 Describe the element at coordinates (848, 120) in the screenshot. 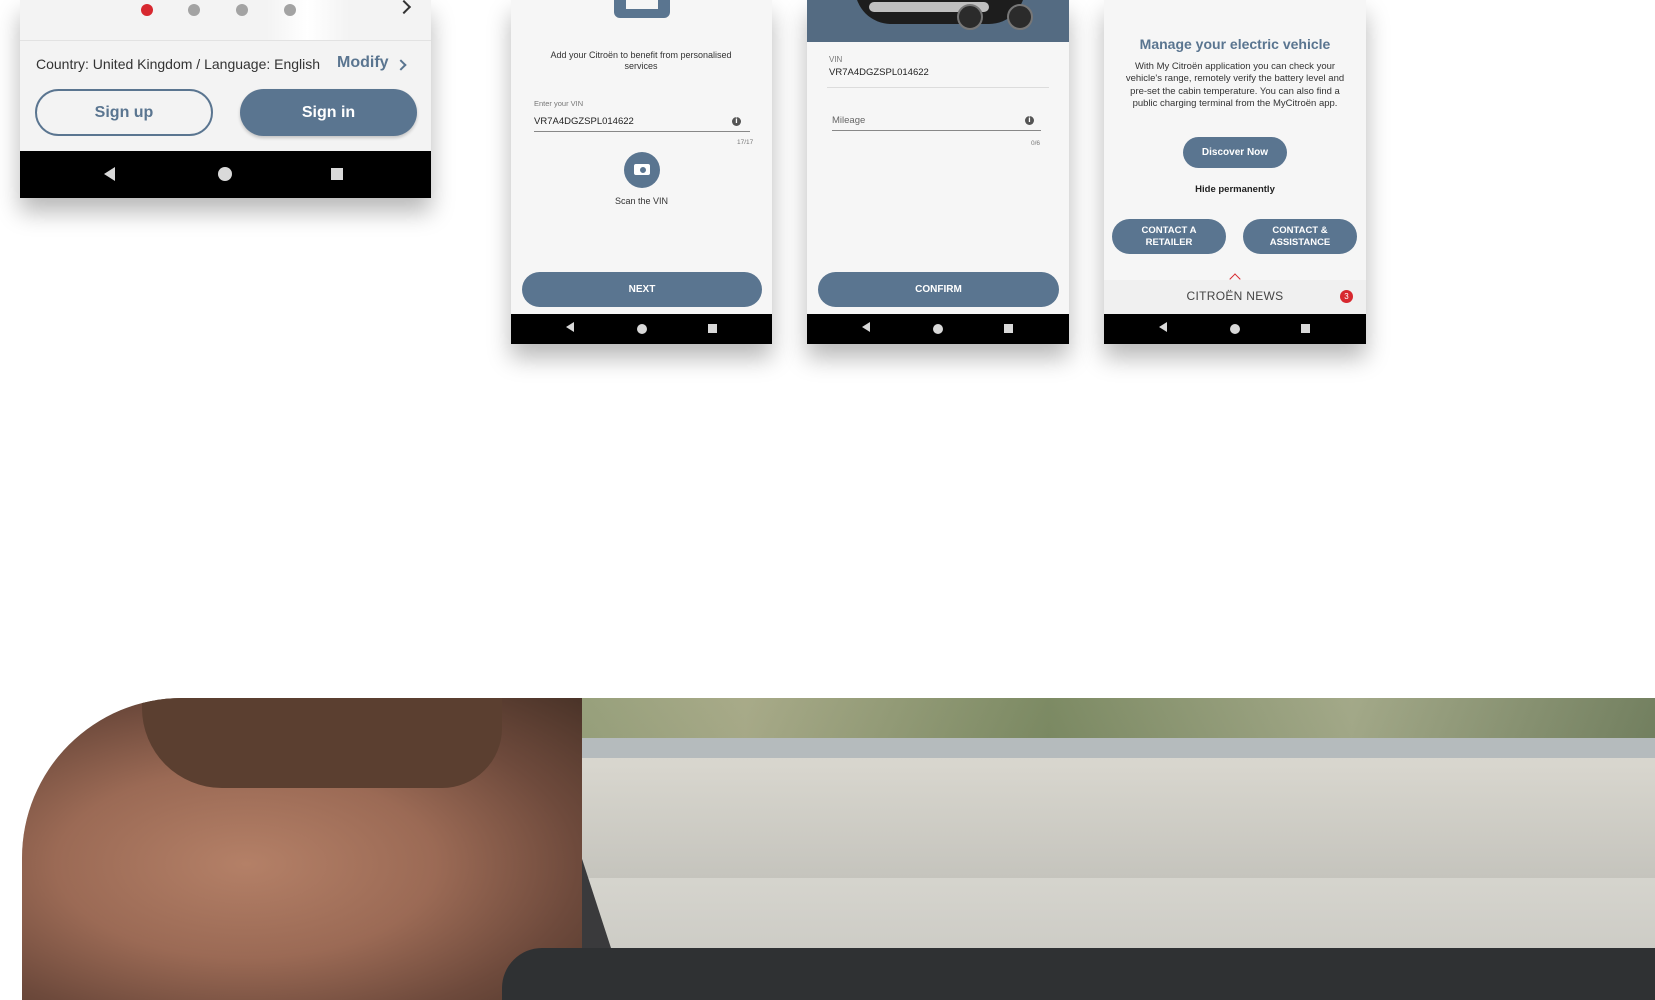

I see `mileage-input: Mileage` at that location.